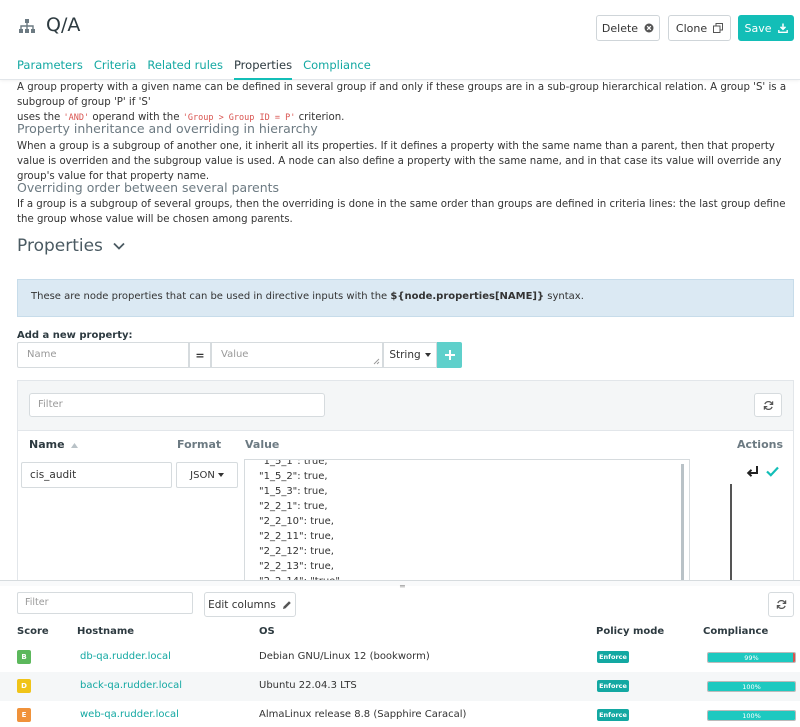 This screenshot has width=800, height=727. What do you see at coordinates (344, 656) in the screenshot?
I see `os-label: Debian GNU/Linux 12 (bookworm)` at bounding box center [344, 656].